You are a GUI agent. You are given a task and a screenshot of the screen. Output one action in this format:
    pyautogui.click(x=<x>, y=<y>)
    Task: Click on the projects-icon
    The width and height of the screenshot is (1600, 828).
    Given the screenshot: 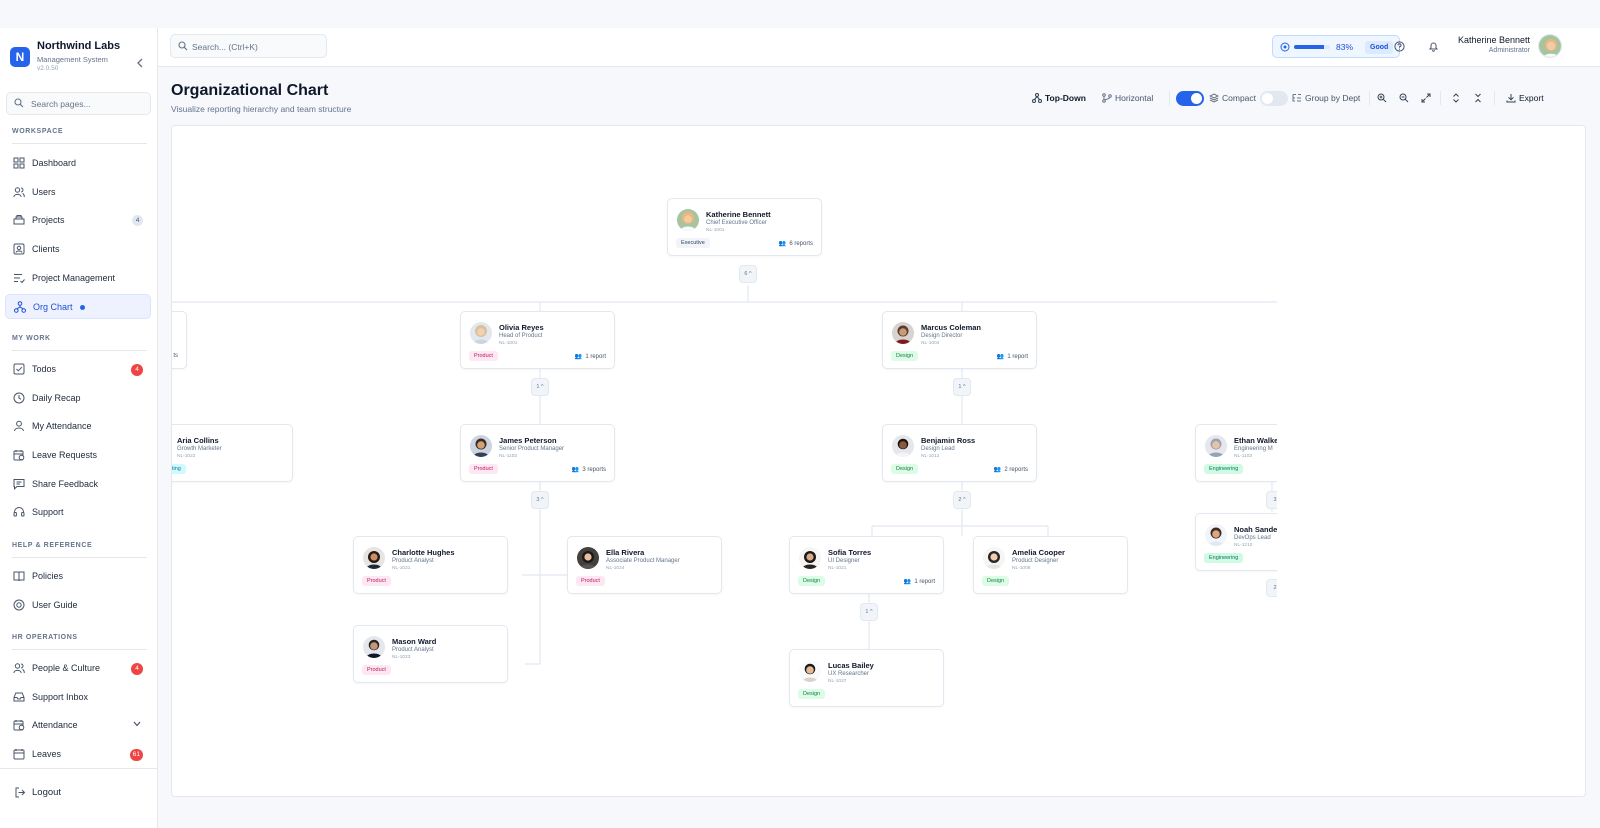 What is the action you would take?
    pyautogui.click(x=19, y=220)
    